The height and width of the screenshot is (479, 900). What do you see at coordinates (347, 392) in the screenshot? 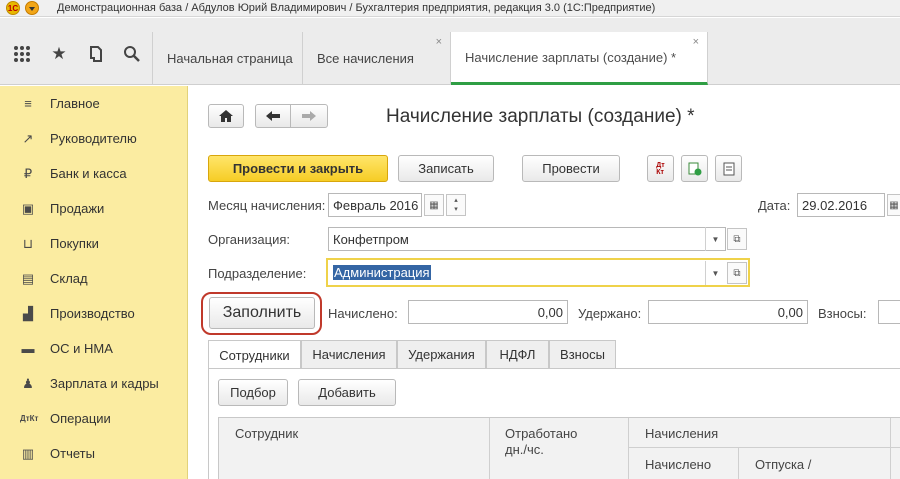
I see `add-button: Добавить` at bounding box center [347, 392].